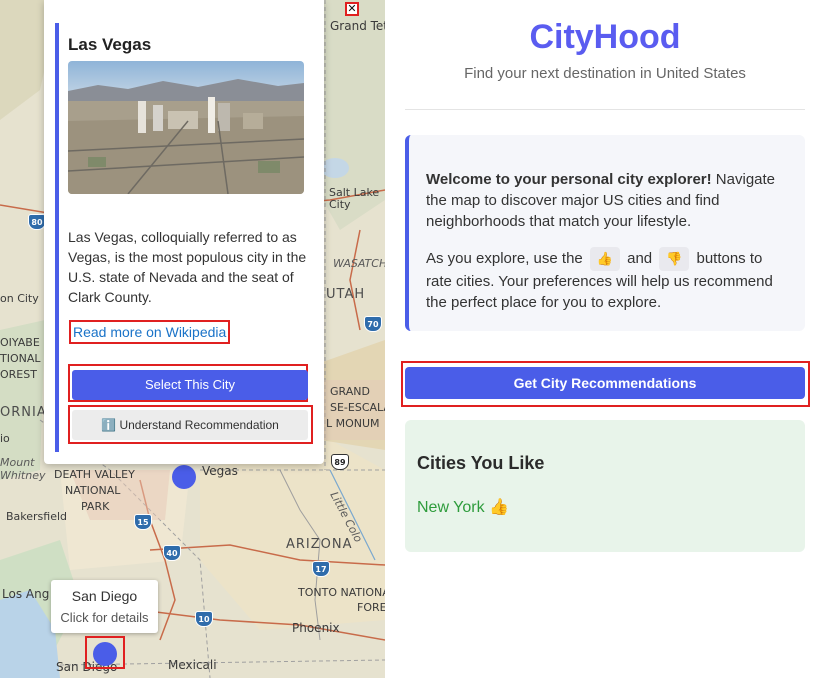 The width and height of the screenshot is (819, 678). What do you see at coordinates (506, 258) in the screenshot?
I see `welcome-text-2a: As you explore, use the` at bounding box center [506, 258].